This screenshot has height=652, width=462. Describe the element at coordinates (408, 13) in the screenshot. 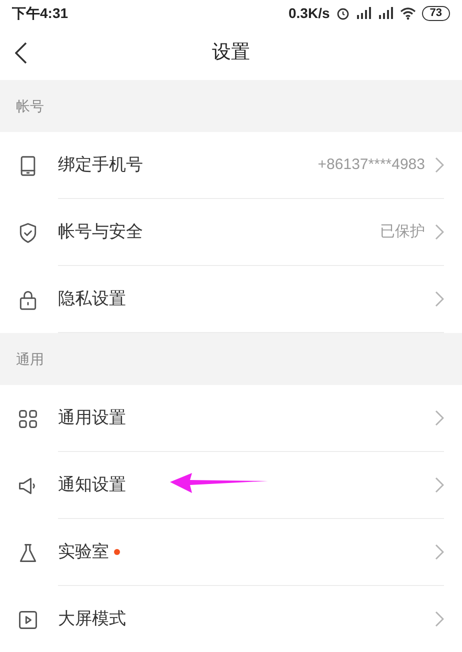

I see `wifi-icon` at that location.